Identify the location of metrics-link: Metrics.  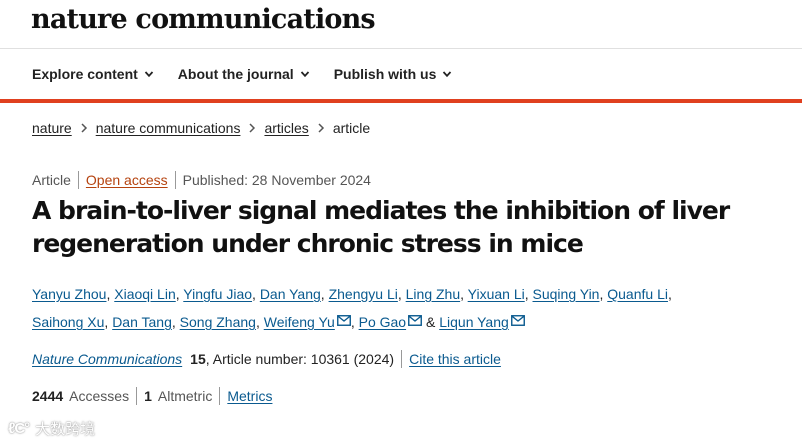
(249, 396).